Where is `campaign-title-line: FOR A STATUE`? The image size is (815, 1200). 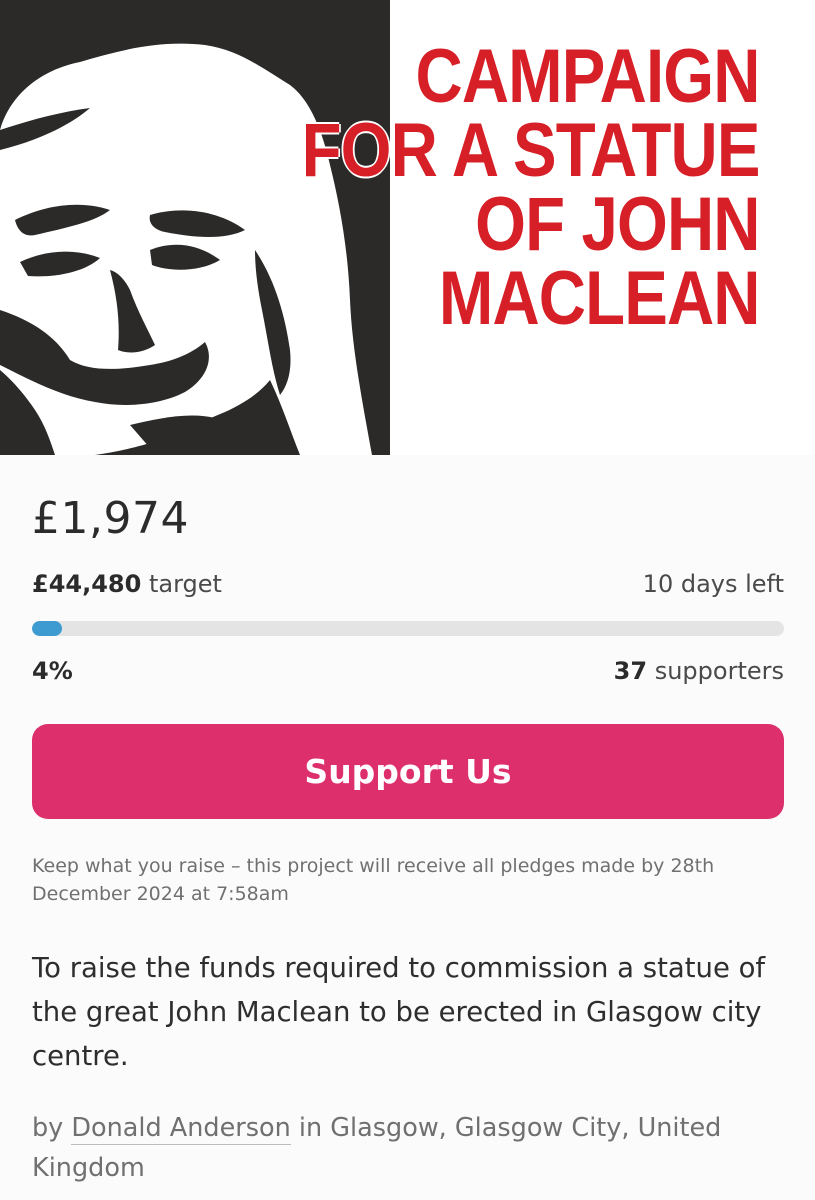
campaign-title-line: FOR A STATUE is located at coordinates (531, 150).